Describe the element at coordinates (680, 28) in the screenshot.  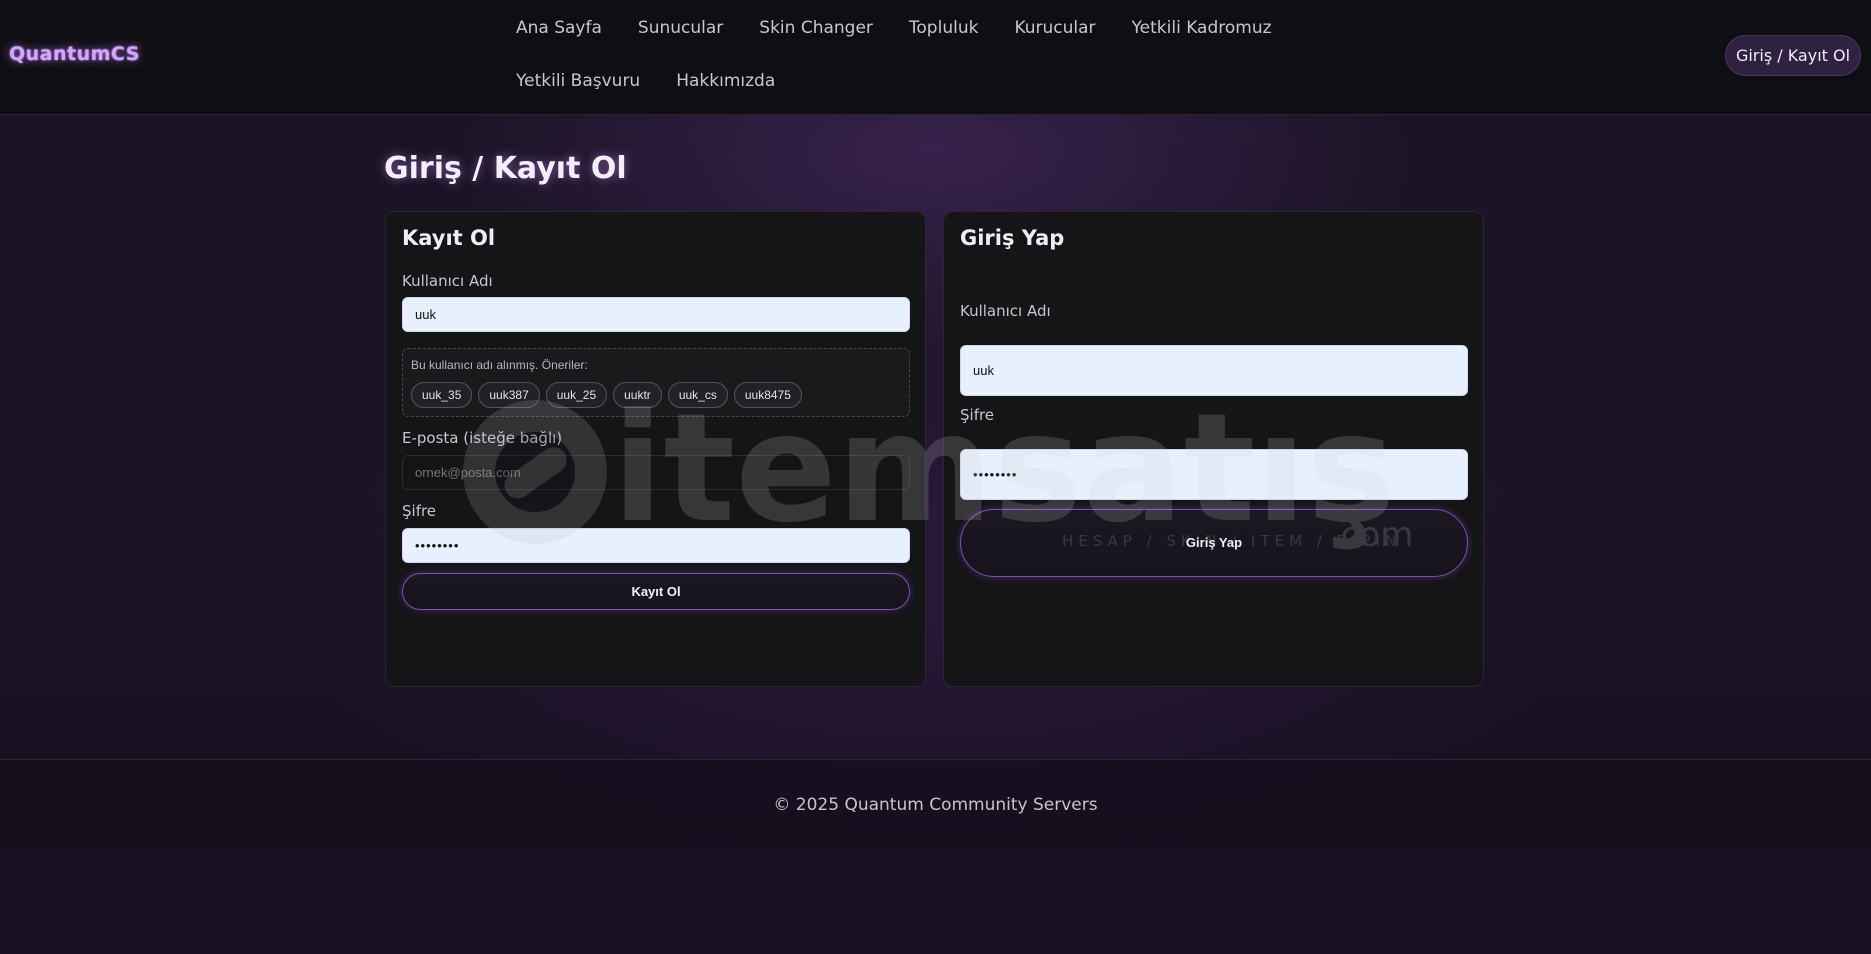
I see `nav-item-servers: Sunucular` at that location.